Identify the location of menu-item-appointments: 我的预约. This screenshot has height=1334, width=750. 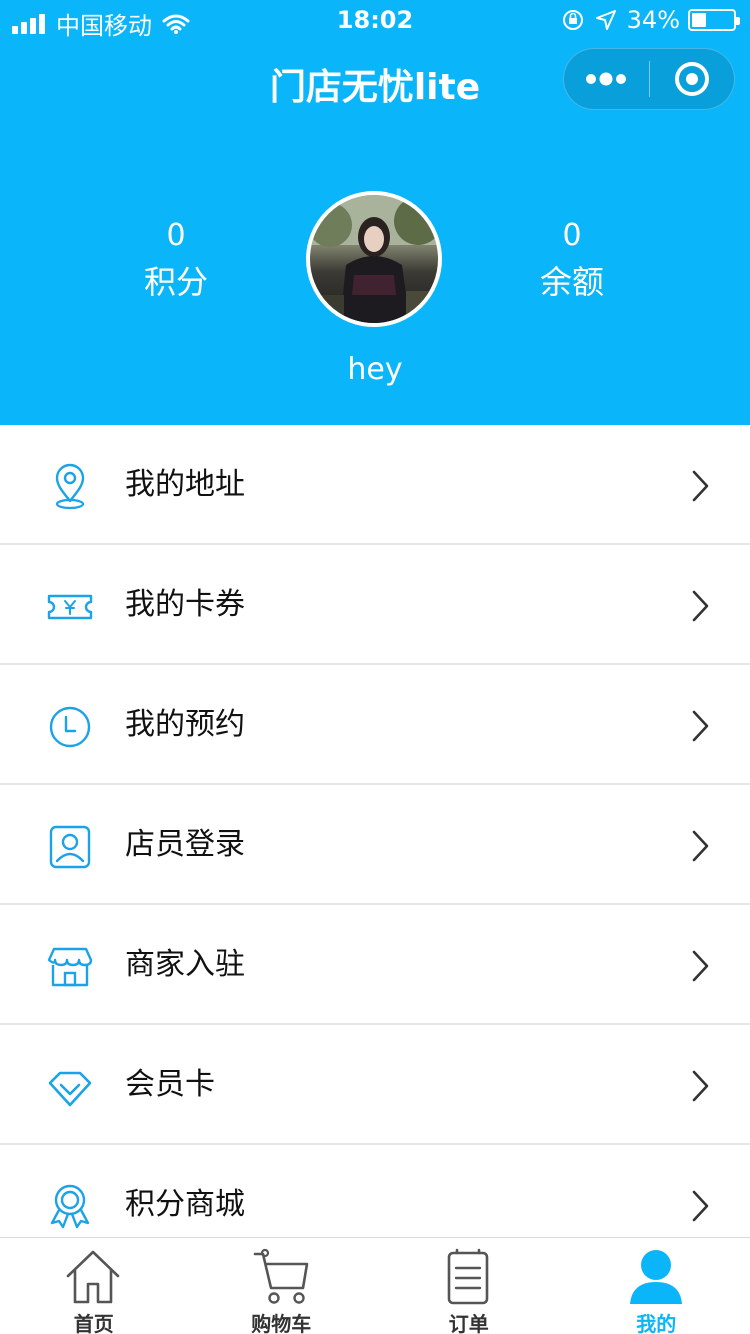
(375, 725).